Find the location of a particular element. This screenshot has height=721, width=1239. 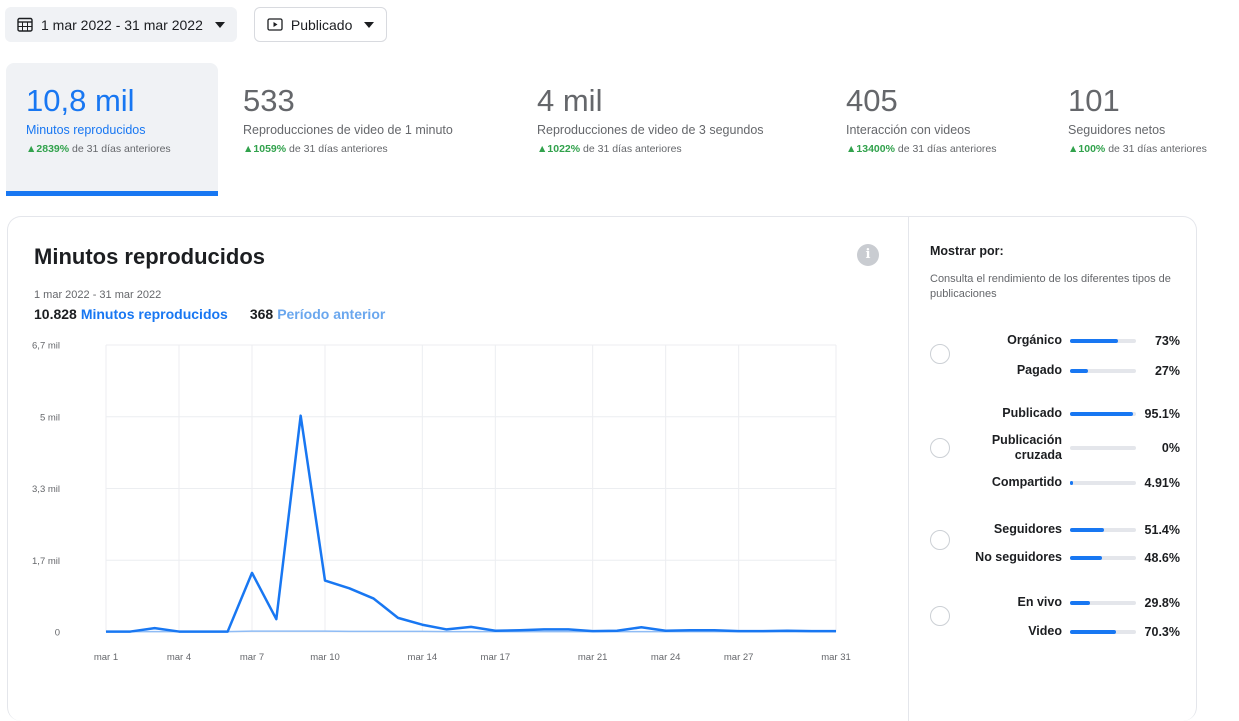

breakdown-row-non-followers: No seguidores 48.6% is located at coordinates (1045, 557).